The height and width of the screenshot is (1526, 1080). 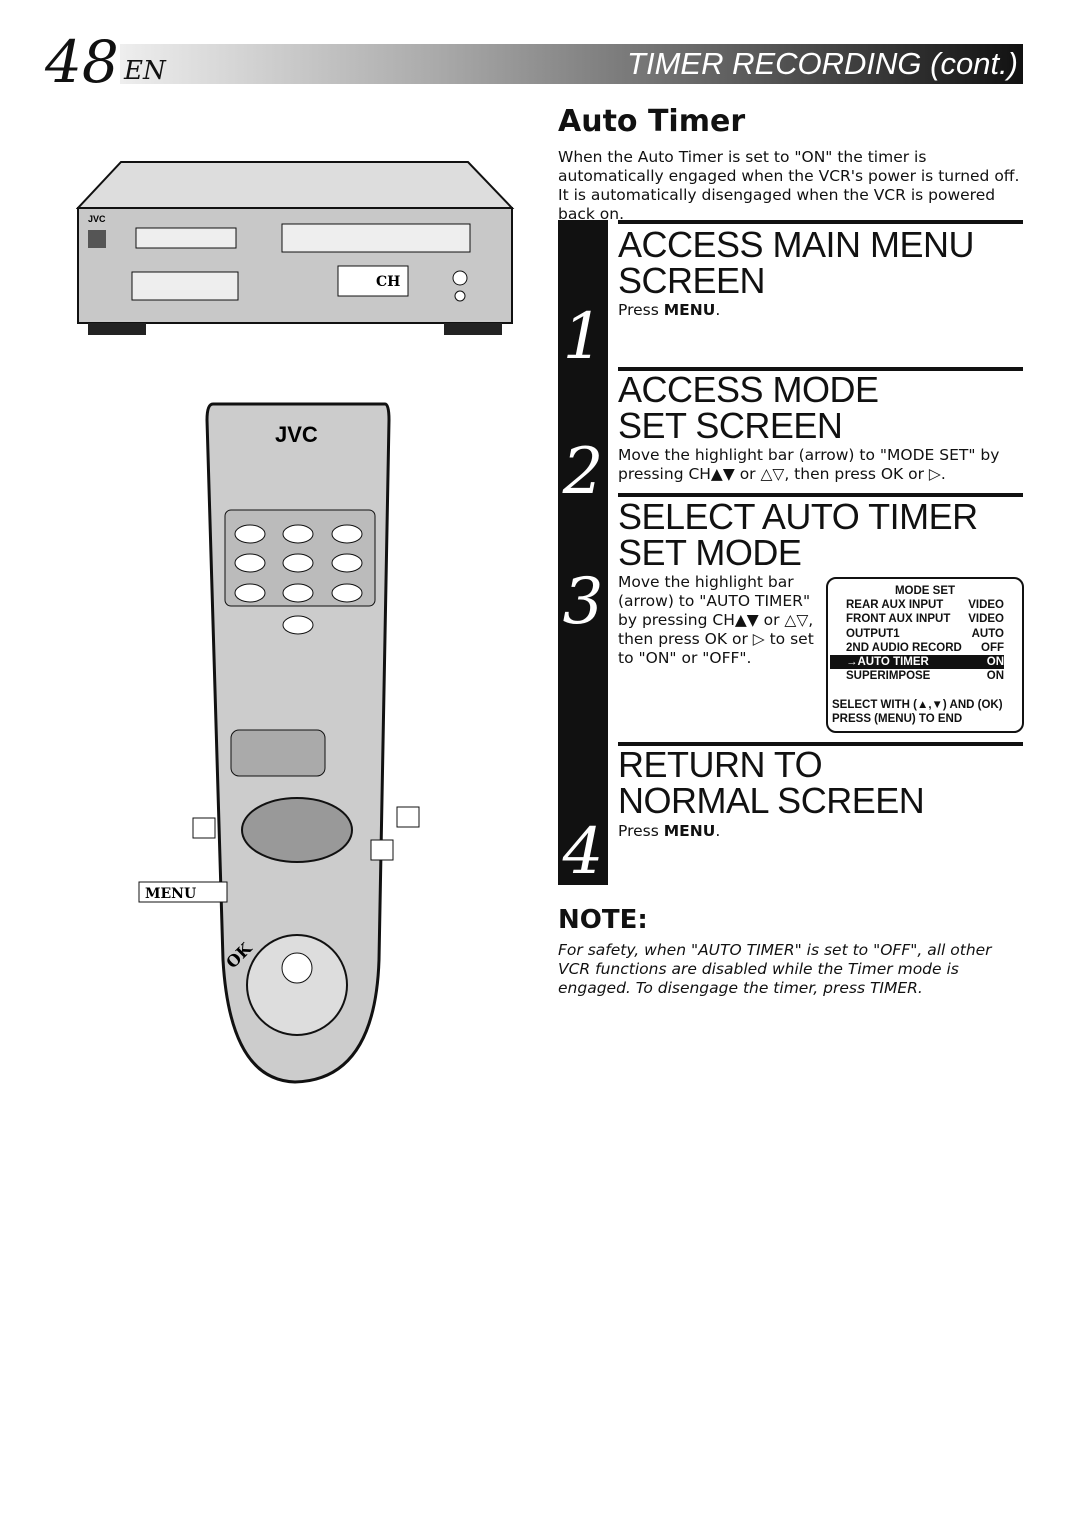 I want to click on osd-row: REAR AUX INPUT VIDEO, so click(x=925, y=605).